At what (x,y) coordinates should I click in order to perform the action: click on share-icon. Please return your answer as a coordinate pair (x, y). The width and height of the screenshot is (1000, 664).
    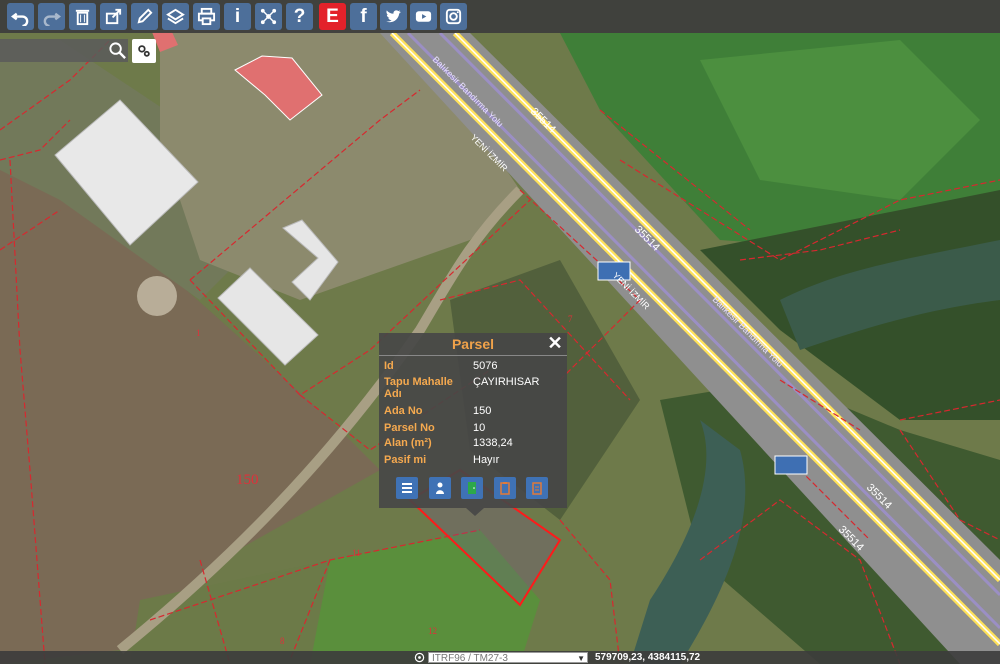
    Looking at the image, I should click on (113, 16).